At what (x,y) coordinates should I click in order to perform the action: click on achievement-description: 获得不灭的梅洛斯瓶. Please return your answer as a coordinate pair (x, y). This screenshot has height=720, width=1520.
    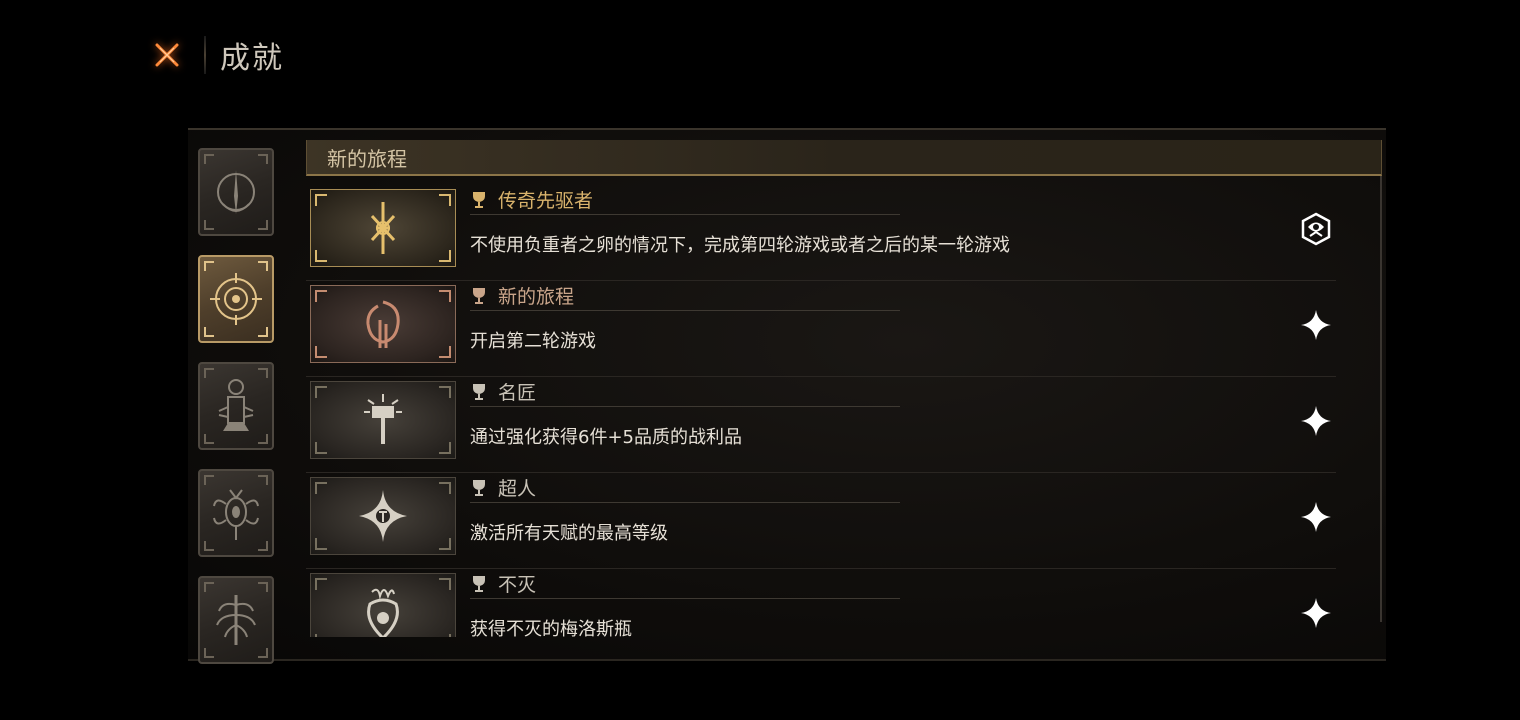
    Looking at the image, I should click on (551, 628).